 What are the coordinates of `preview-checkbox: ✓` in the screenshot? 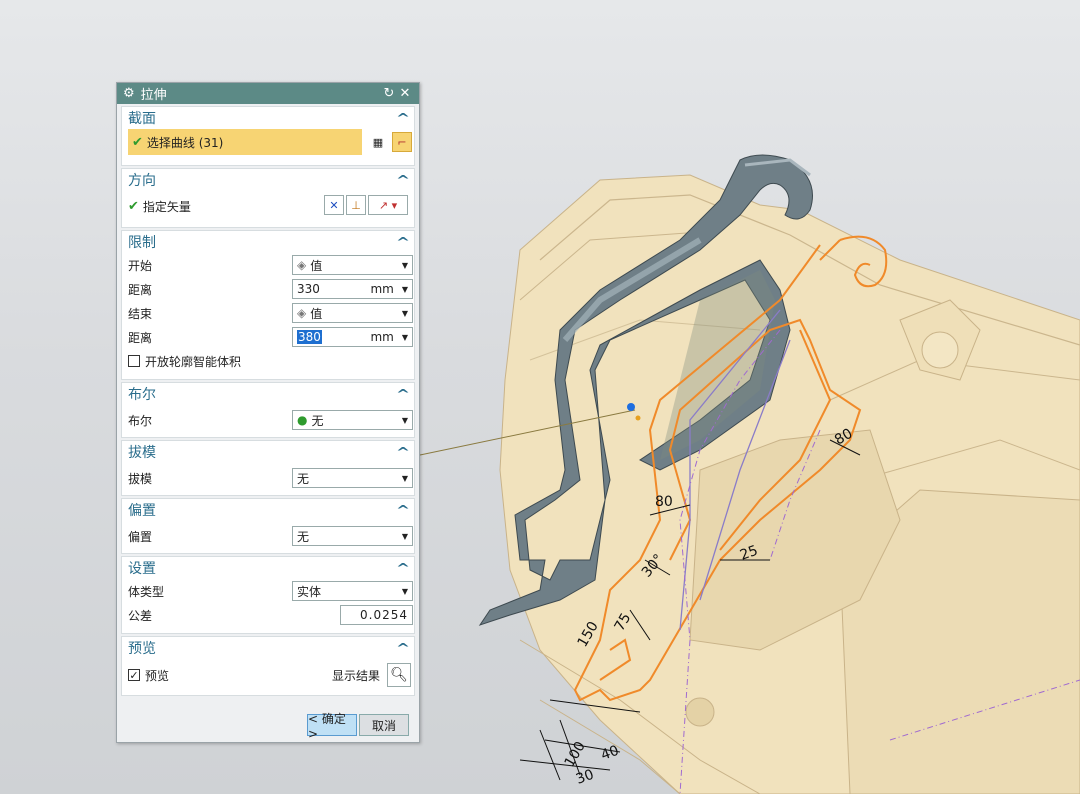 It's located at (134, 675).